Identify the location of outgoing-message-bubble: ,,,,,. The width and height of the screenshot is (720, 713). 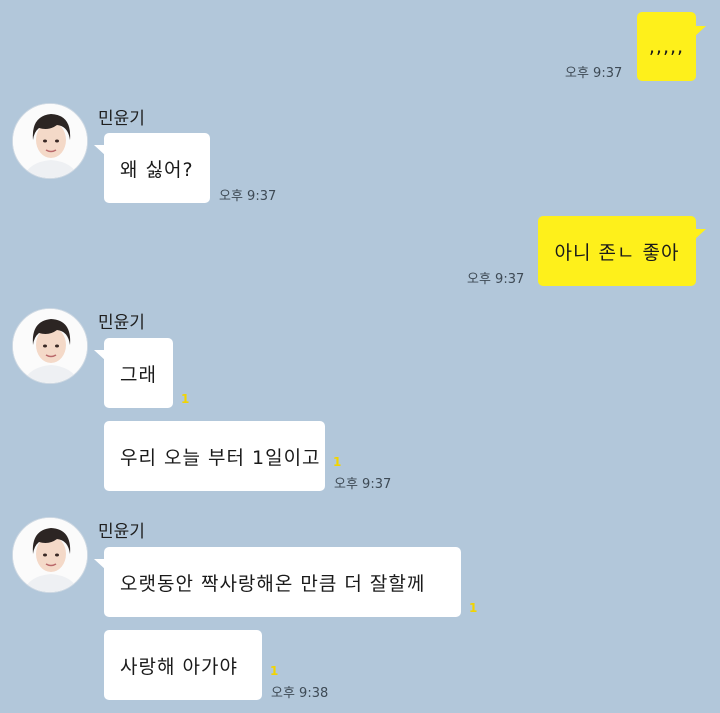
(666, 46).